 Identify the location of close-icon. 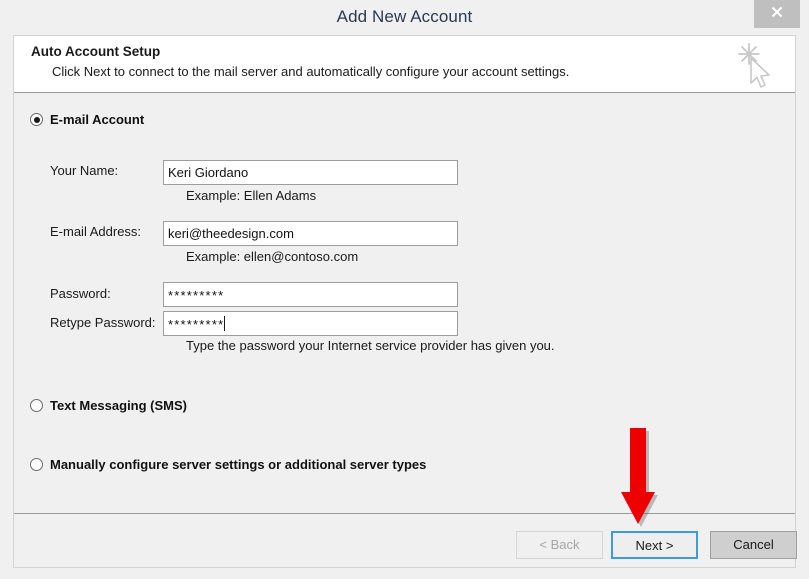
(777, 12).